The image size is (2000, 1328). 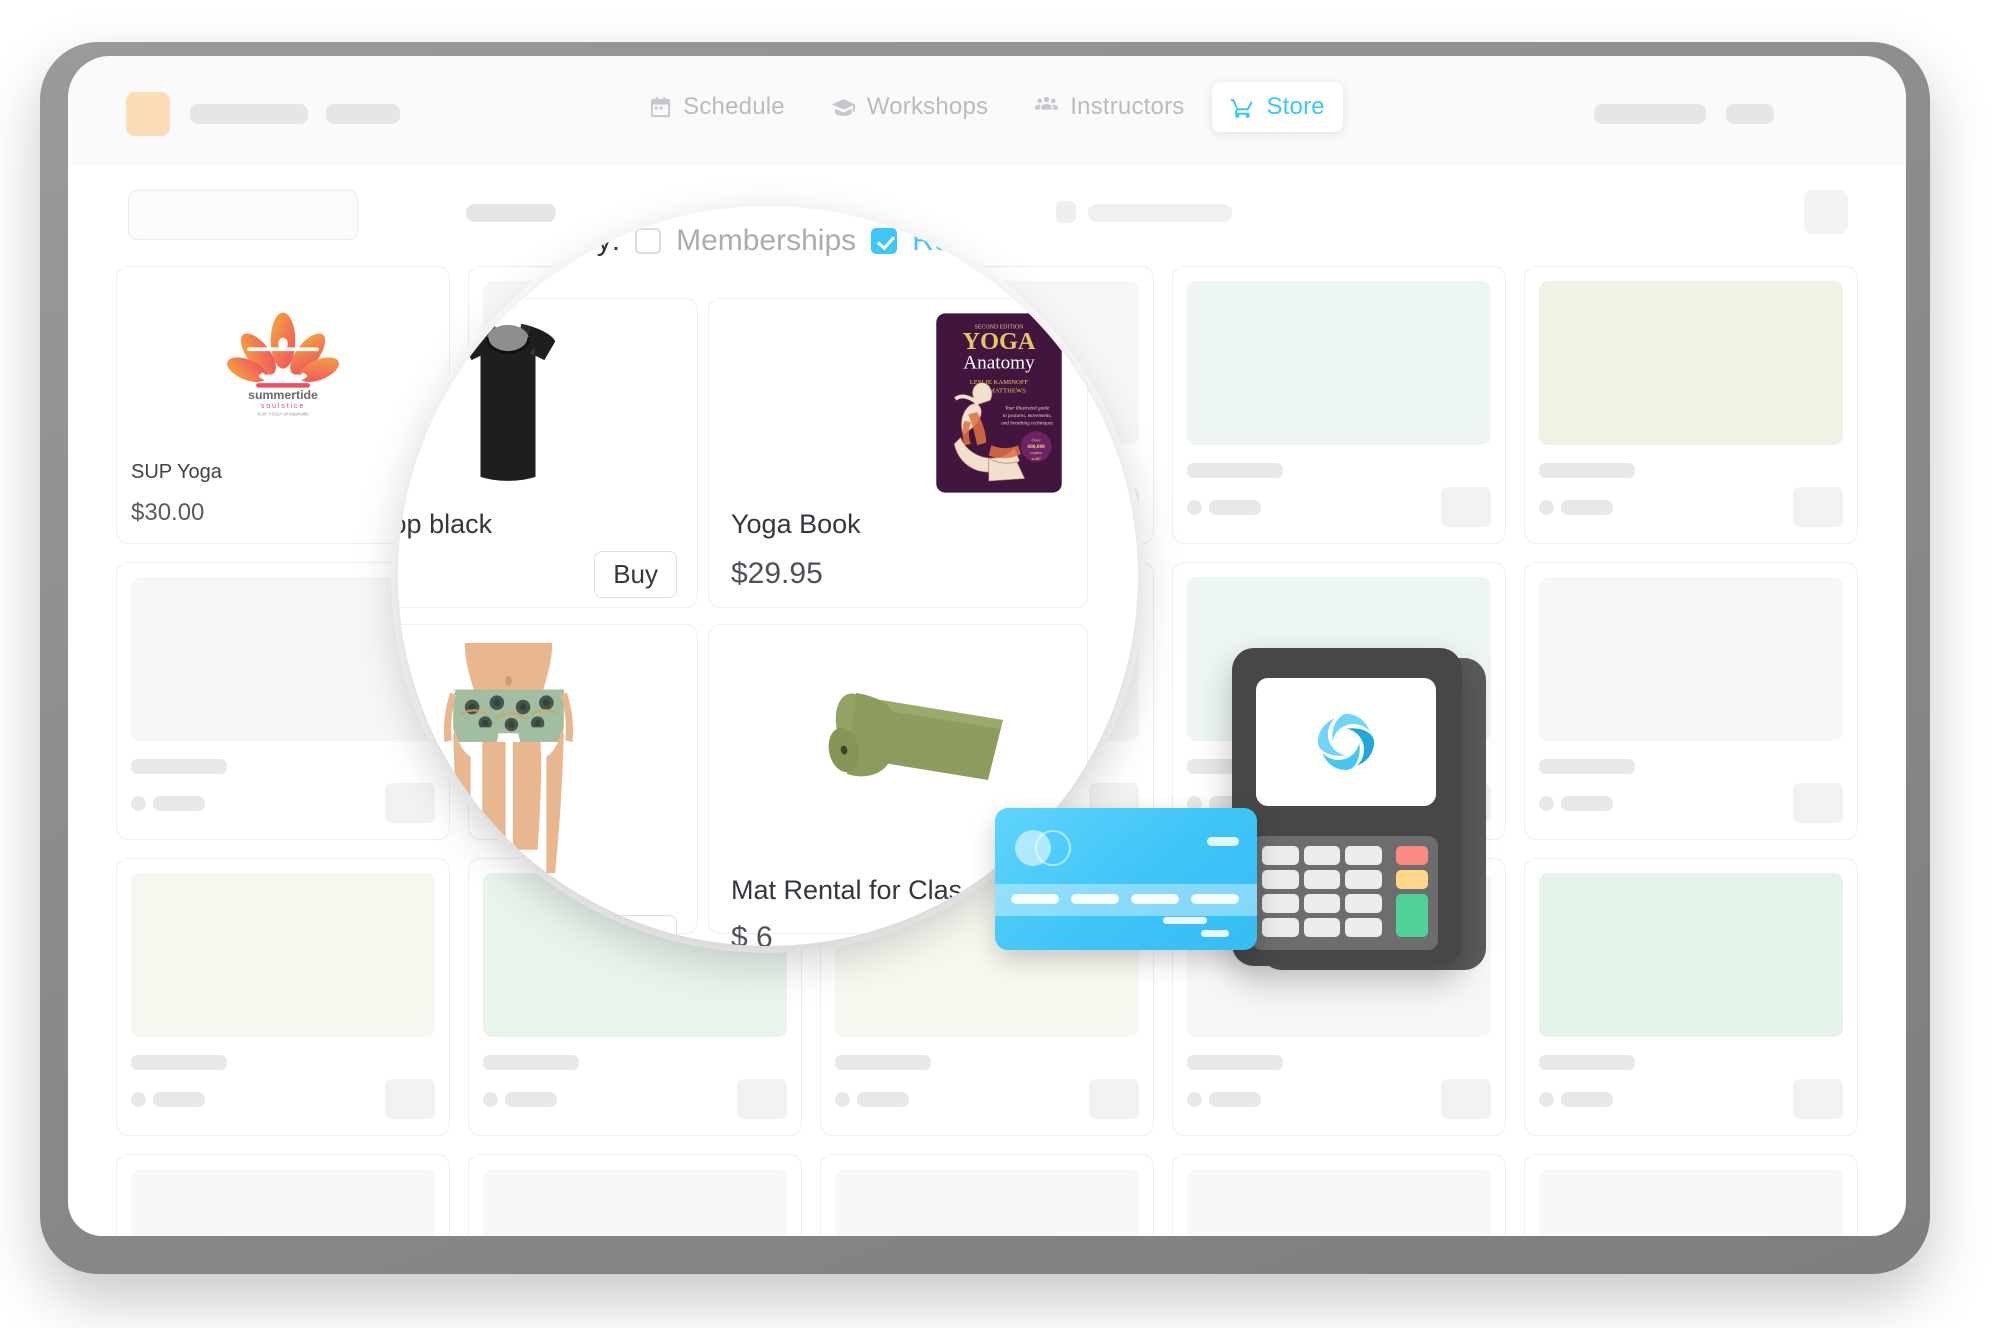 What do you see at coordinates (1412, 915) in the screenshot?
I see `enter-key` at bounding box center [1412, 915].